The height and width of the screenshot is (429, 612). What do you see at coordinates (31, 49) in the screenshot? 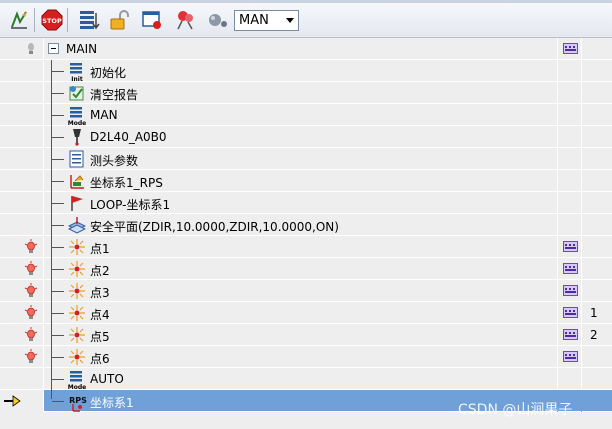
I see `bulb-off-icon` at bounding box center [31, 49].